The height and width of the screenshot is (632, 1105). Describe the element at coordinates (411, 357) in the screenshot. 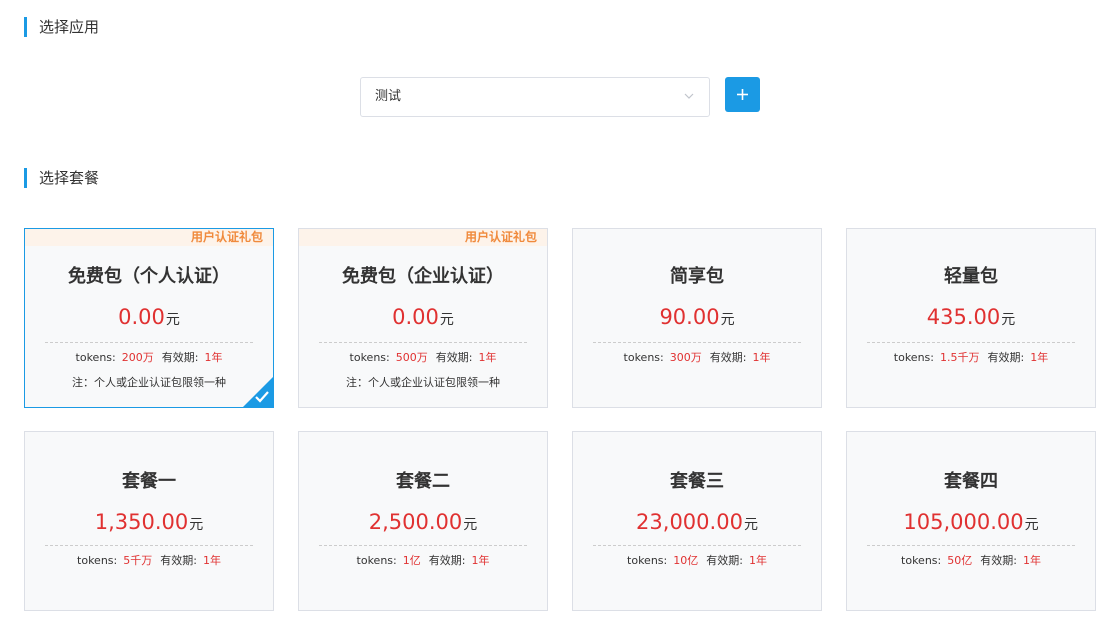

I see `tokens-value: 500万` at that location.